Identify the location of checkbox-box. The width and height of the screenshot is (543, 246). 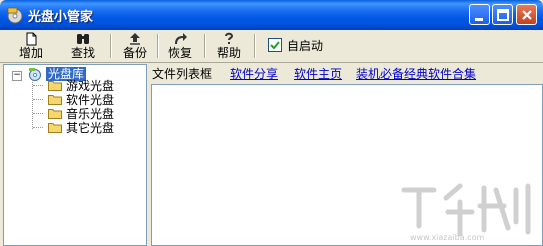
(275, 45).